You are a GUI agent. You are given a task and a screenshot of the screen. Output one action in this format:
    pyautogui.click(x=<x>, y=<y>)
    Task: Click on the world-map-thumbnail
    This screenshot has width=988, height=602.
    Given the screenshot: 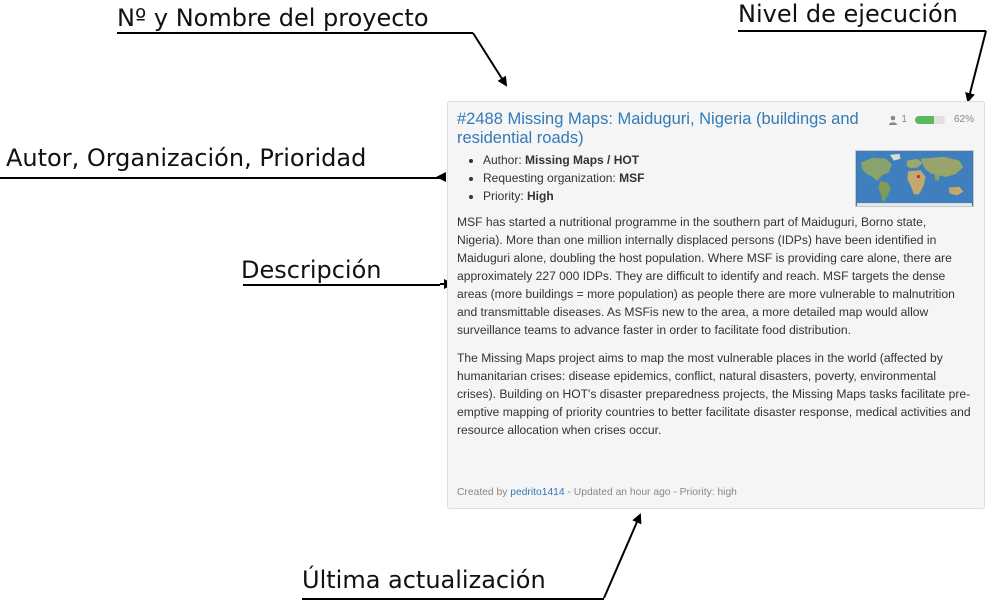 What is the action you would take?
    pyautogui.click(x=914, y=178)
    